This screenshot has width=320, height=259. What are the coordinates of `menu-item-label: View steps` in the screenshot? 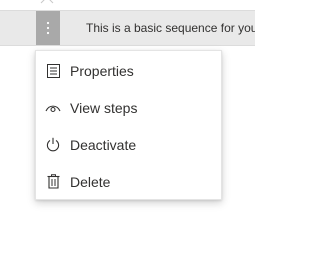 It's located at (104, 107).